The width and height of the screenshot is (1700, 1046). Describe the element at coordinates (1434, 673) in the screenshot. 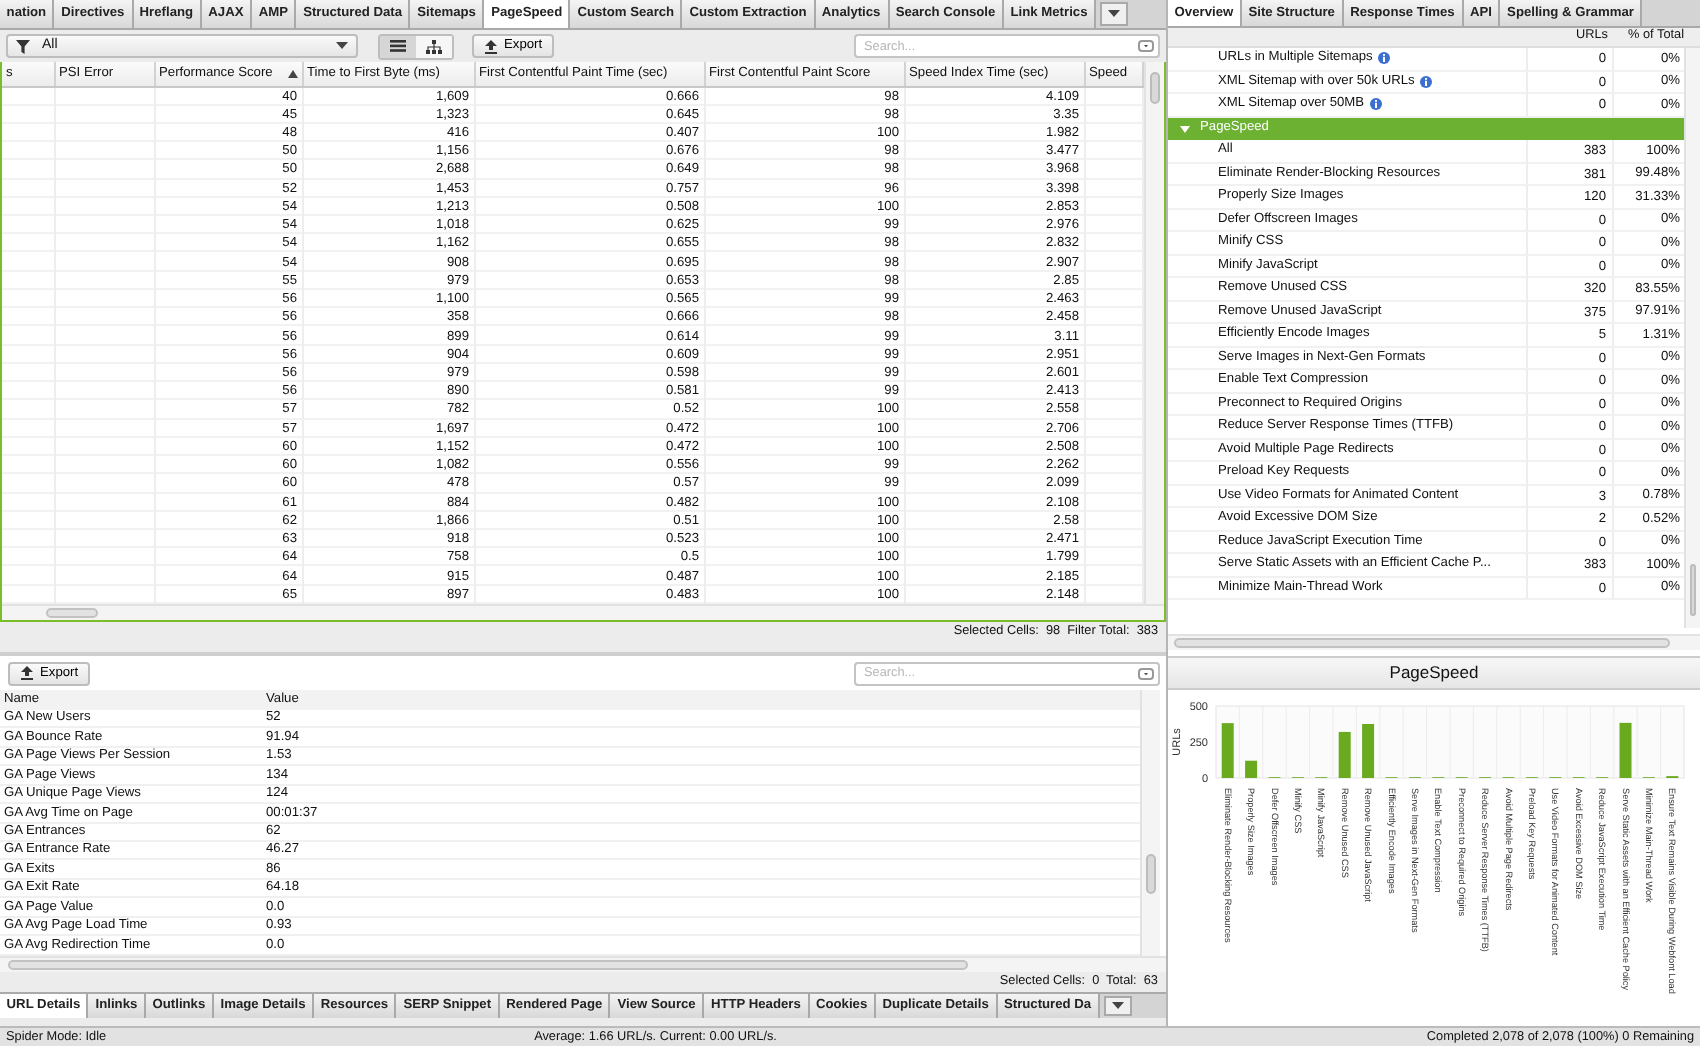

I see `chart-title: PageSpeed` at that location.